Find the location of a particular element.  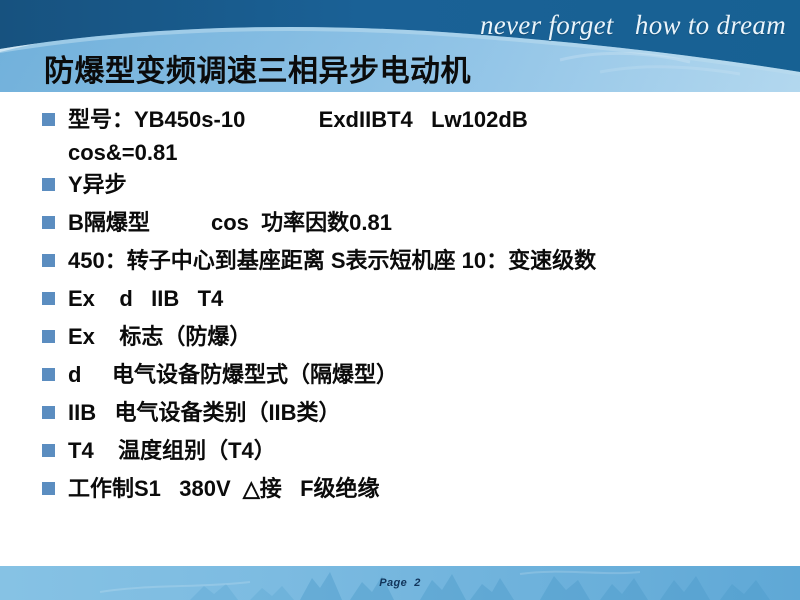

list-item-label: 工作制S1 380V △接 F级绝缘 is located at coordinates (224, 489).